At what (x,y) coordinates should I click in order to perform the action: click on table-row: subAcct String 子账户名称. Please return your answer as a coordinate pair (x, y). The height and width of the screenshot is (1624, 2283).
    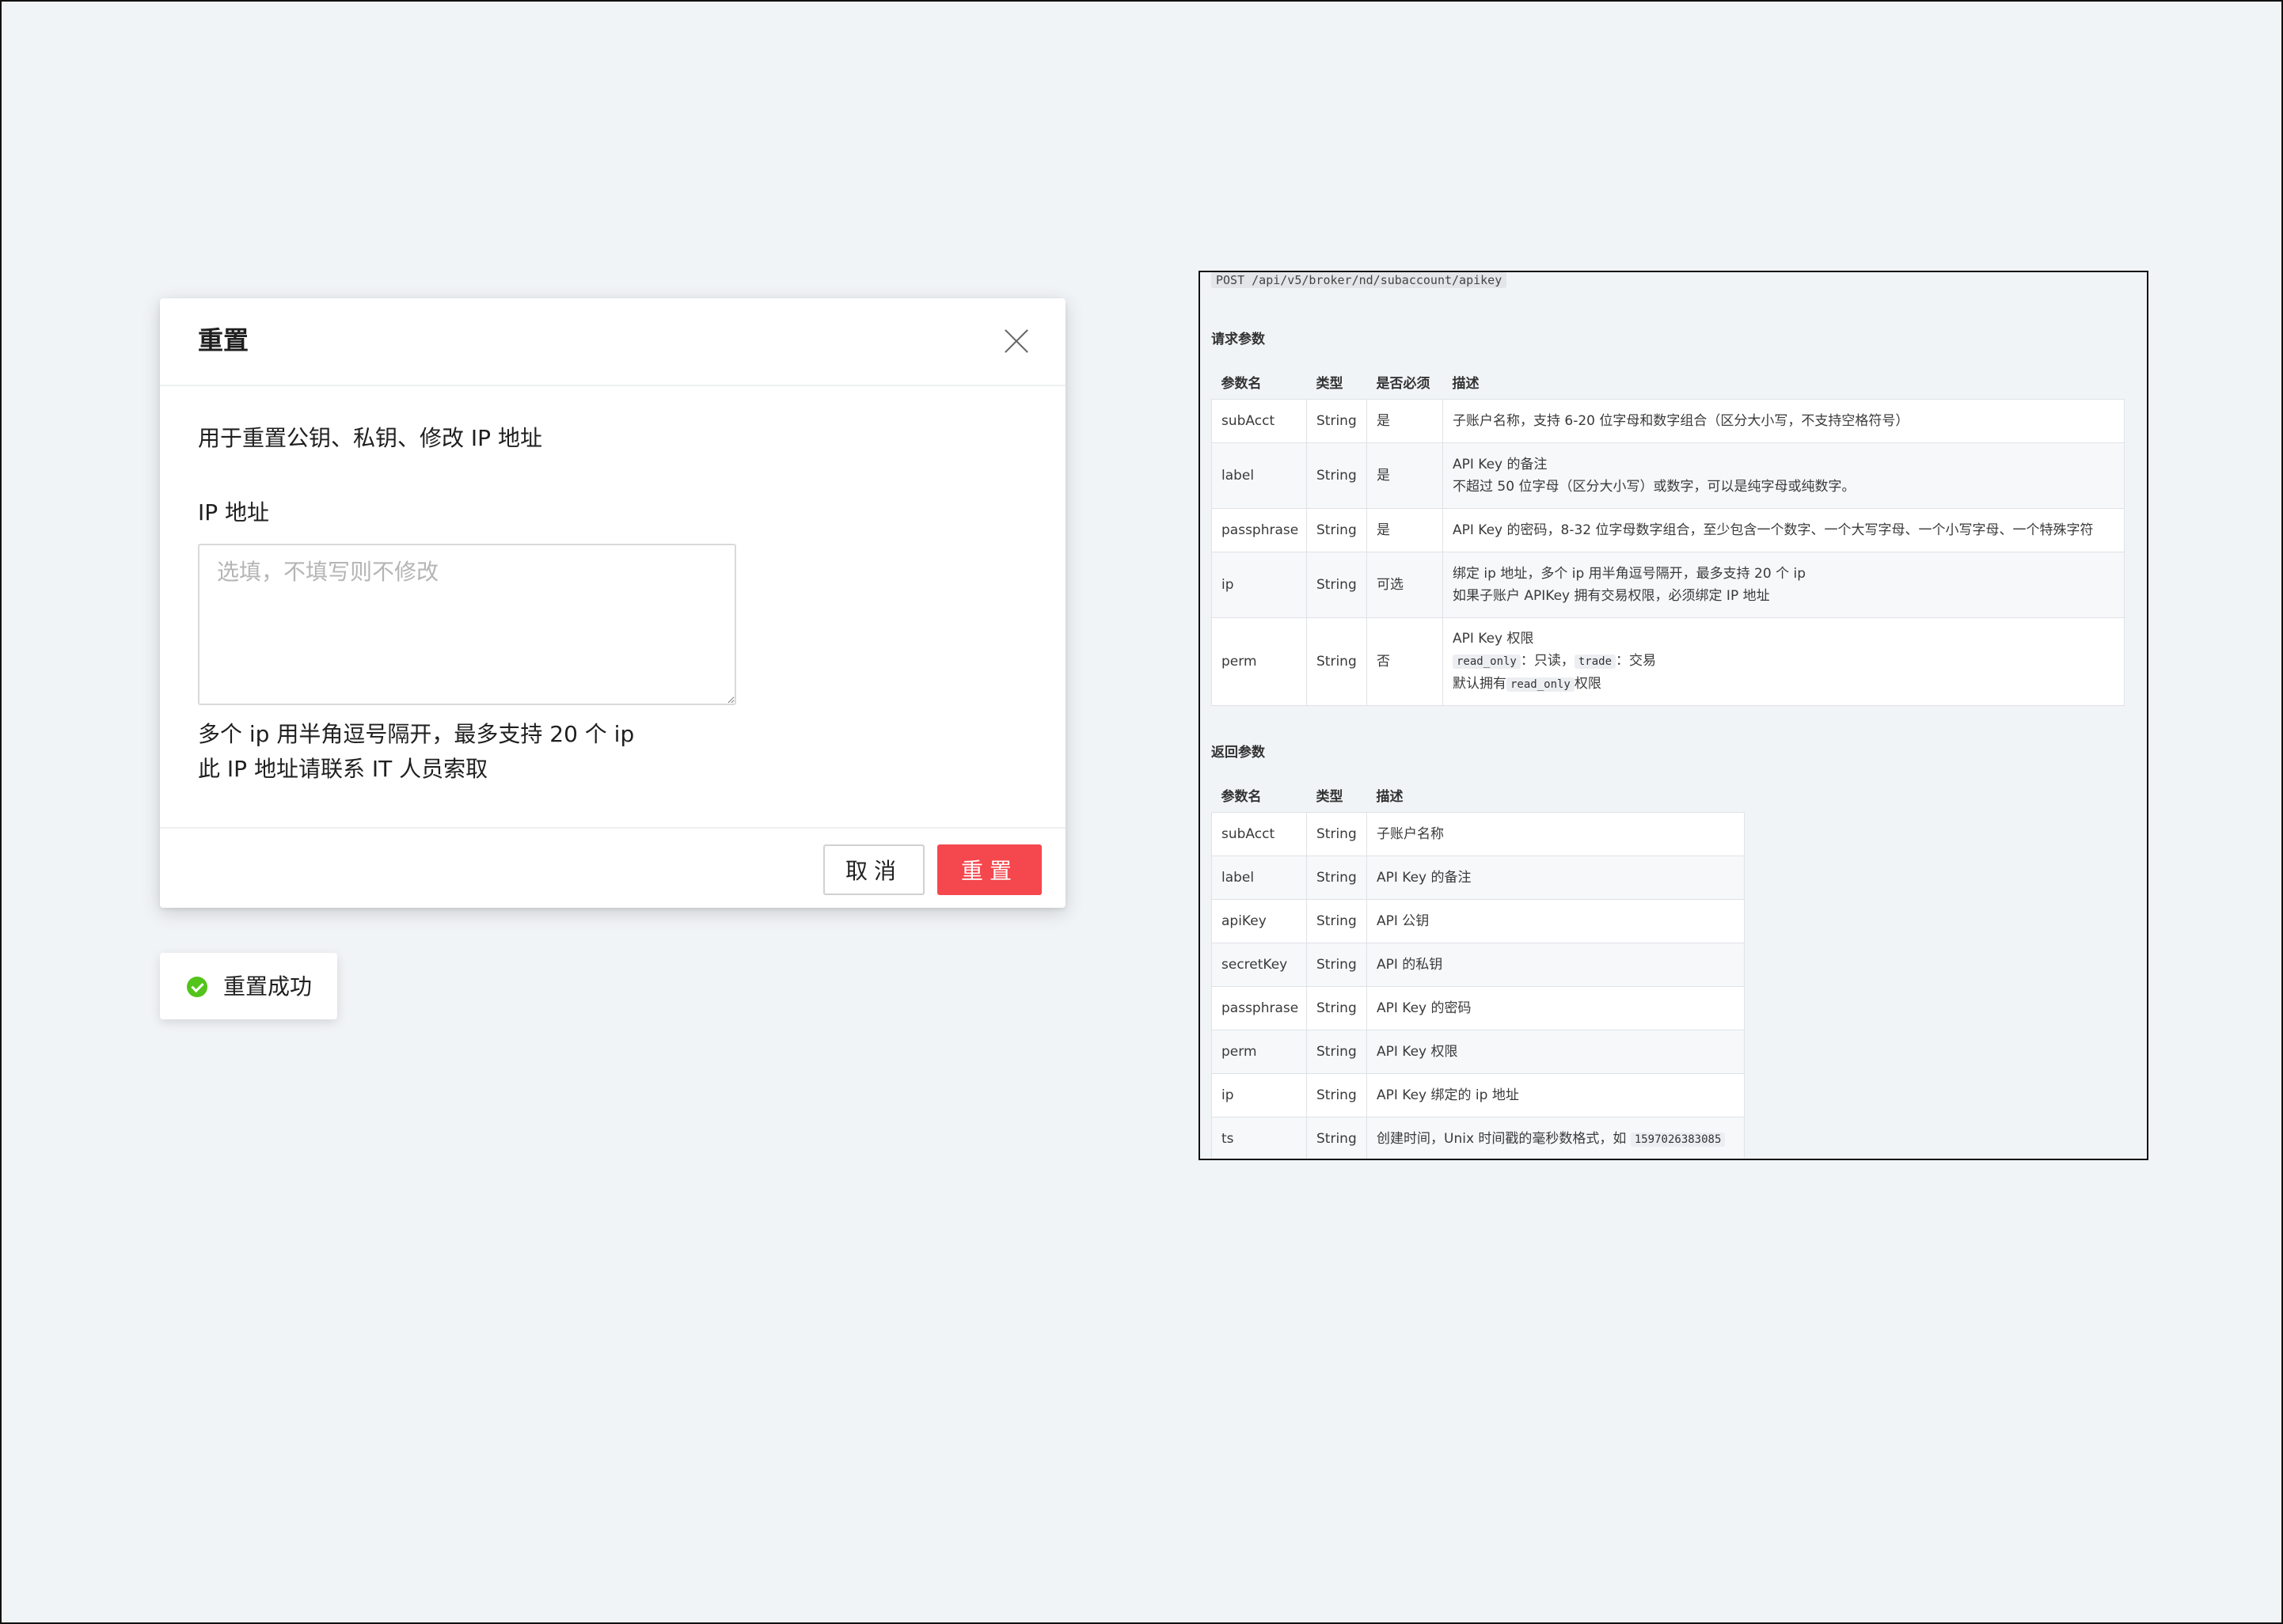
    Looking at the image, I should click on (1478, 834).